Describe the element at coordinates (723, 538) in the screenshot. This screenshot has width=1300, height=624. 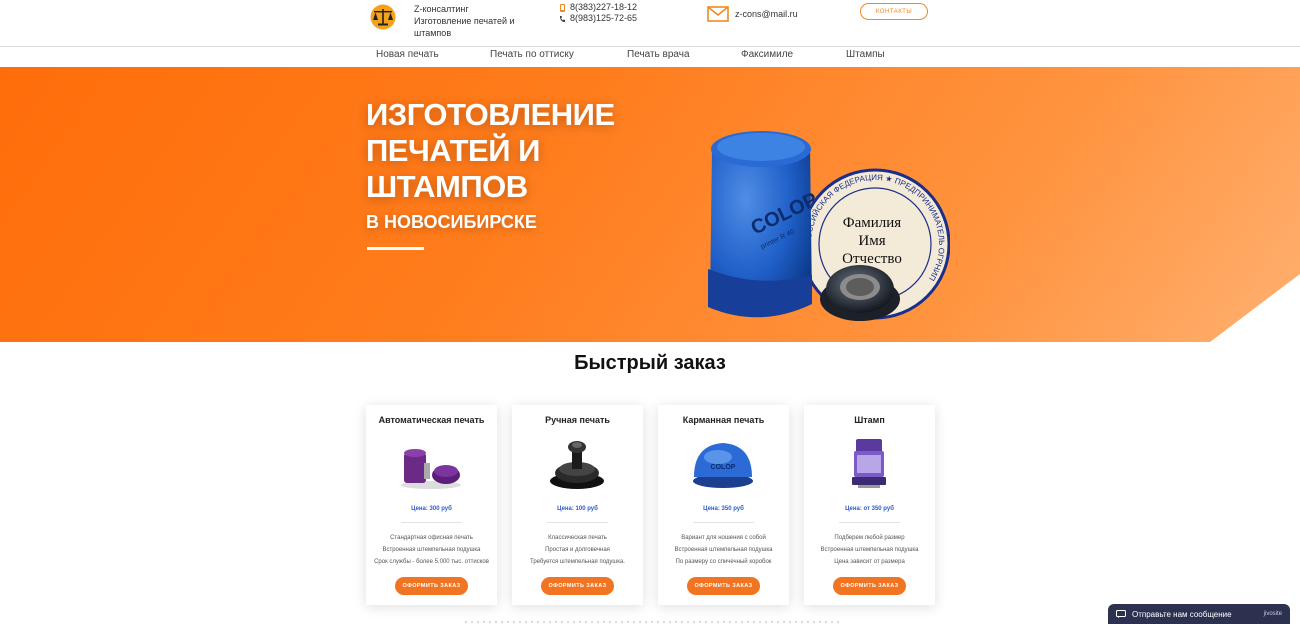
I see `card-desc-line: Вариант для ношения с собой` at that location.